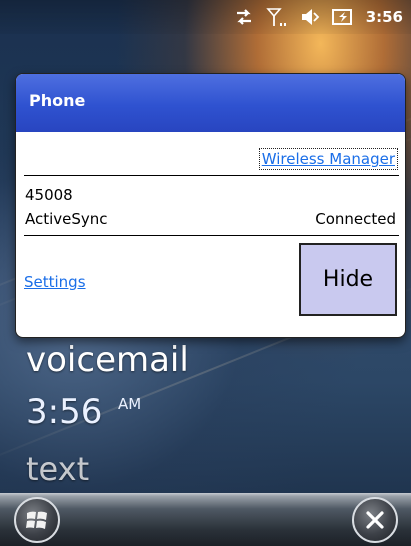 Image resolution: width=411 pixels, height=546 pixels. I want to click on volume-icon, so click(310, 17).